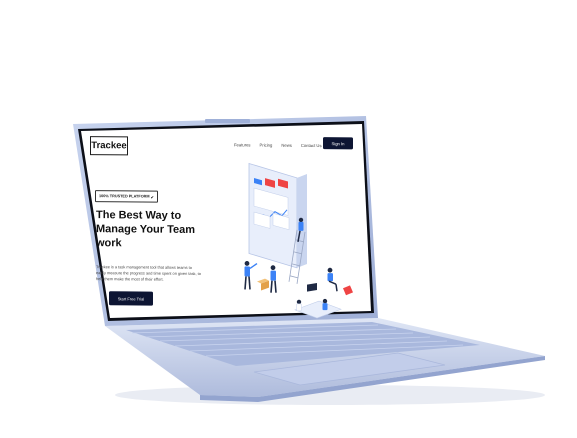 The height and width of the screenshot is (438, 577). Describe the element at coordinates (338, 143) in the screenshot. I see `sign-in-button: Sign In` at that location.